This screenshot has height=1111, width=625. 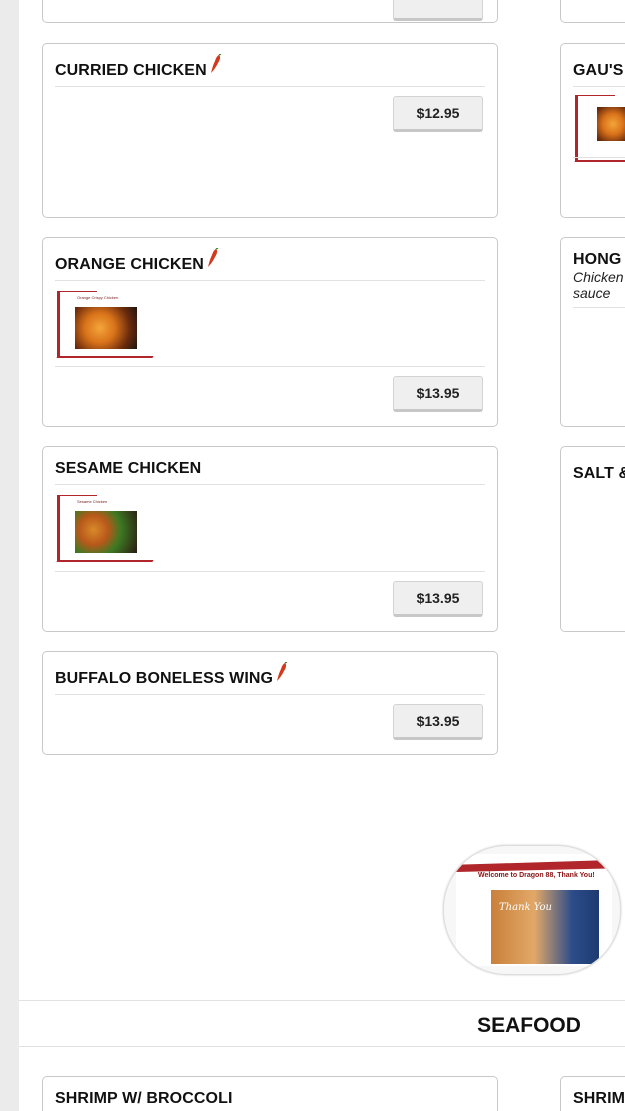 I want to click on menu-item-name: CURRIED CHICKEN, so click(x=131, y=70).